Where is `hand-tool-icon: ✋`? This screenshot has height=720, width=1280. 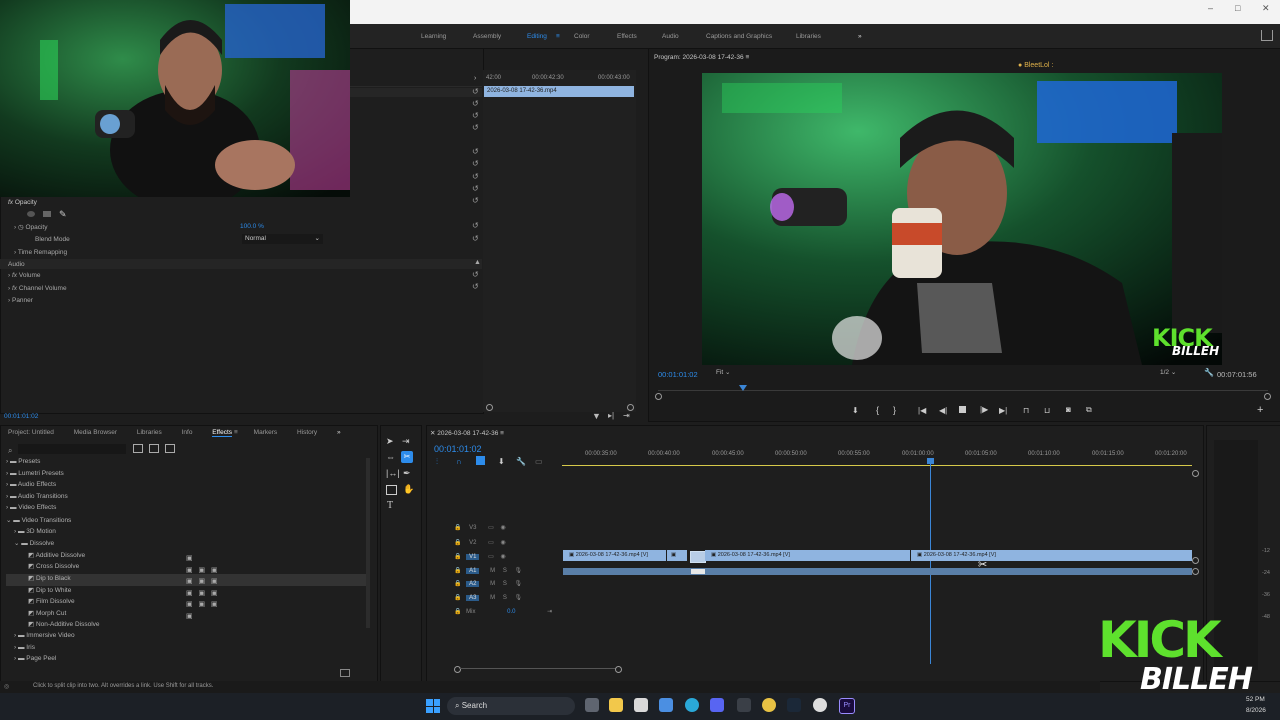
hand-tool-icon: ✋ is located at coordinates (408, 489).